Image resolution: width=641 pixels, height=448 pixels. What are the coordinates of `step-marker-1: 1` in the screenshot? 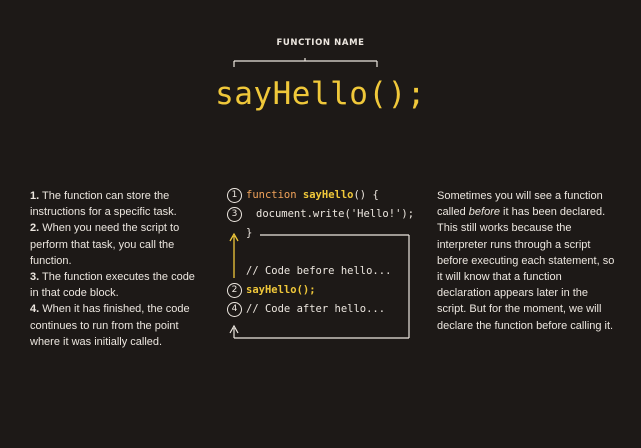 It's located at (234, 195).